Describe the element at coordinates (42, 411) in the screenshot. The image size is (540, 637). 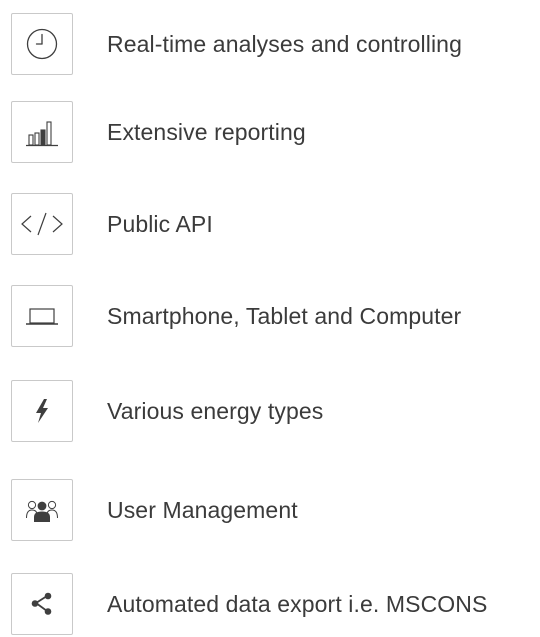
I see `lightning-icon` at that location.